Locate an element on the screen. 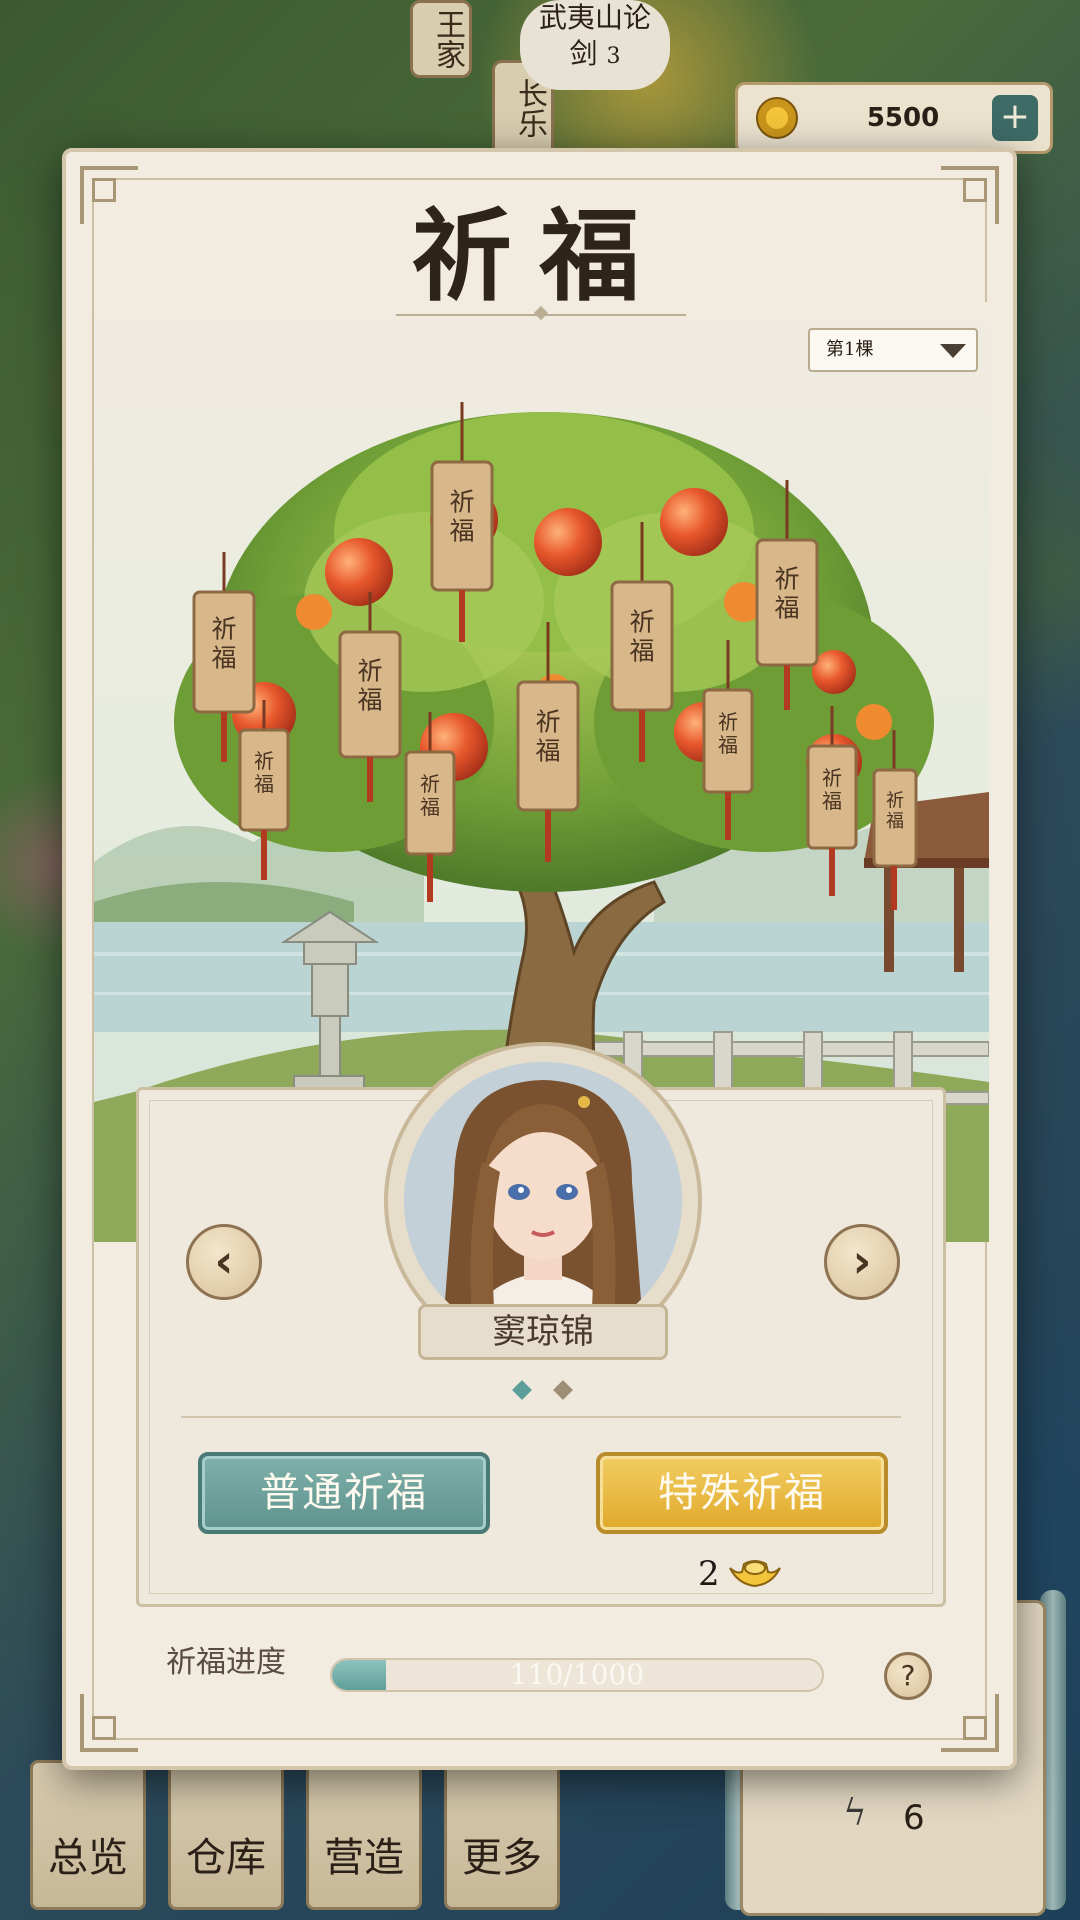 The image size is (1080, 1920). progress-label: 祈福进度 is located at coordinates (226, 1662).